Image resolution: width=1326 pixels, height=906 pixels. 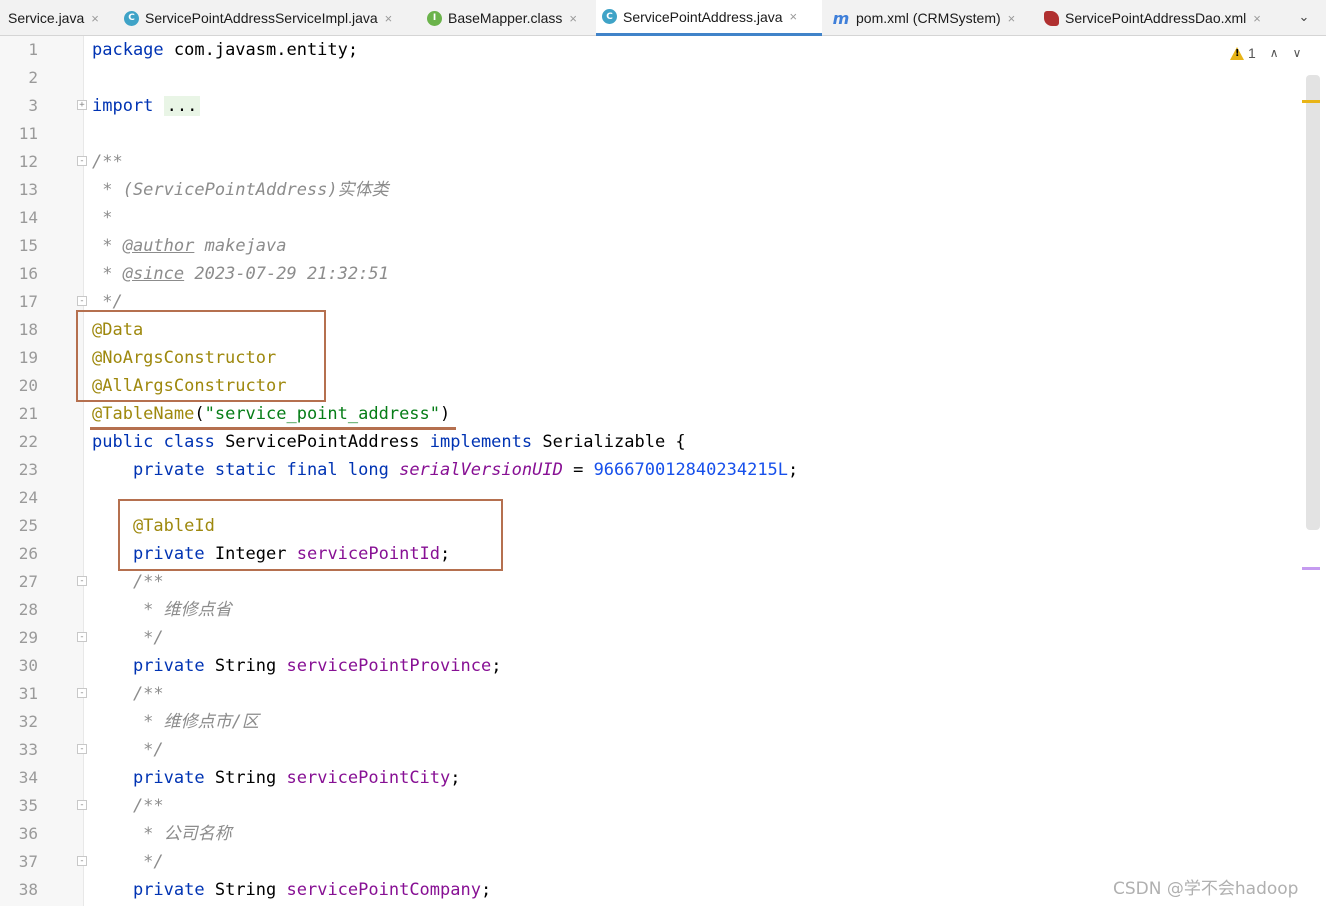 I want to click on highlight-underline-tablename, so click(x=273, y=428).